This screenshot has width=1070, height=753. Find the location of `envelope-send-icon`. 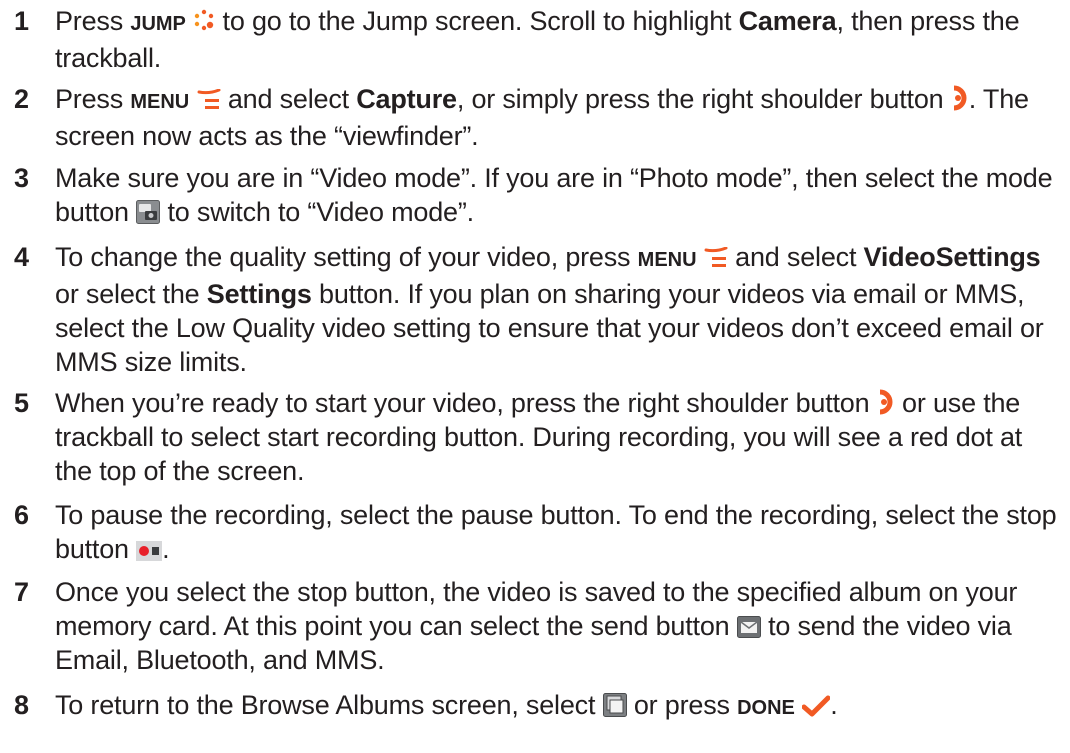

envelope-send-icon is located at coordinates (748, 627).